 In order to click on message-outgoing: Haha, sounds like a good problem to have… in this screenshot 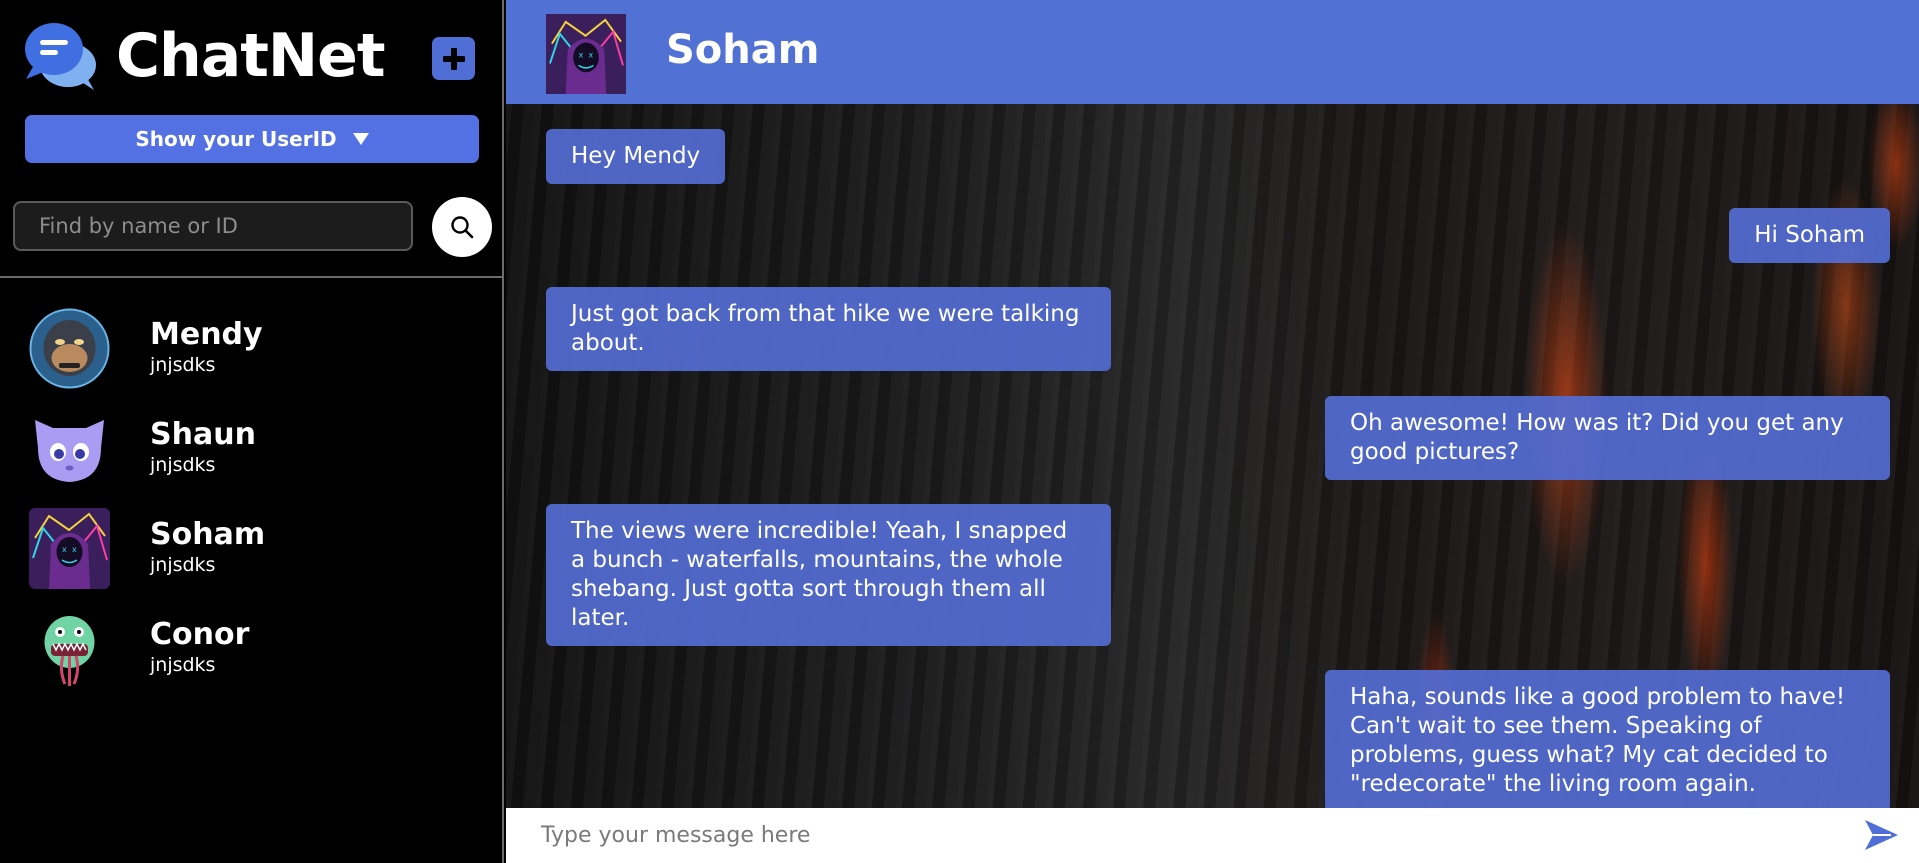, I will do `click(1607, 739)`.